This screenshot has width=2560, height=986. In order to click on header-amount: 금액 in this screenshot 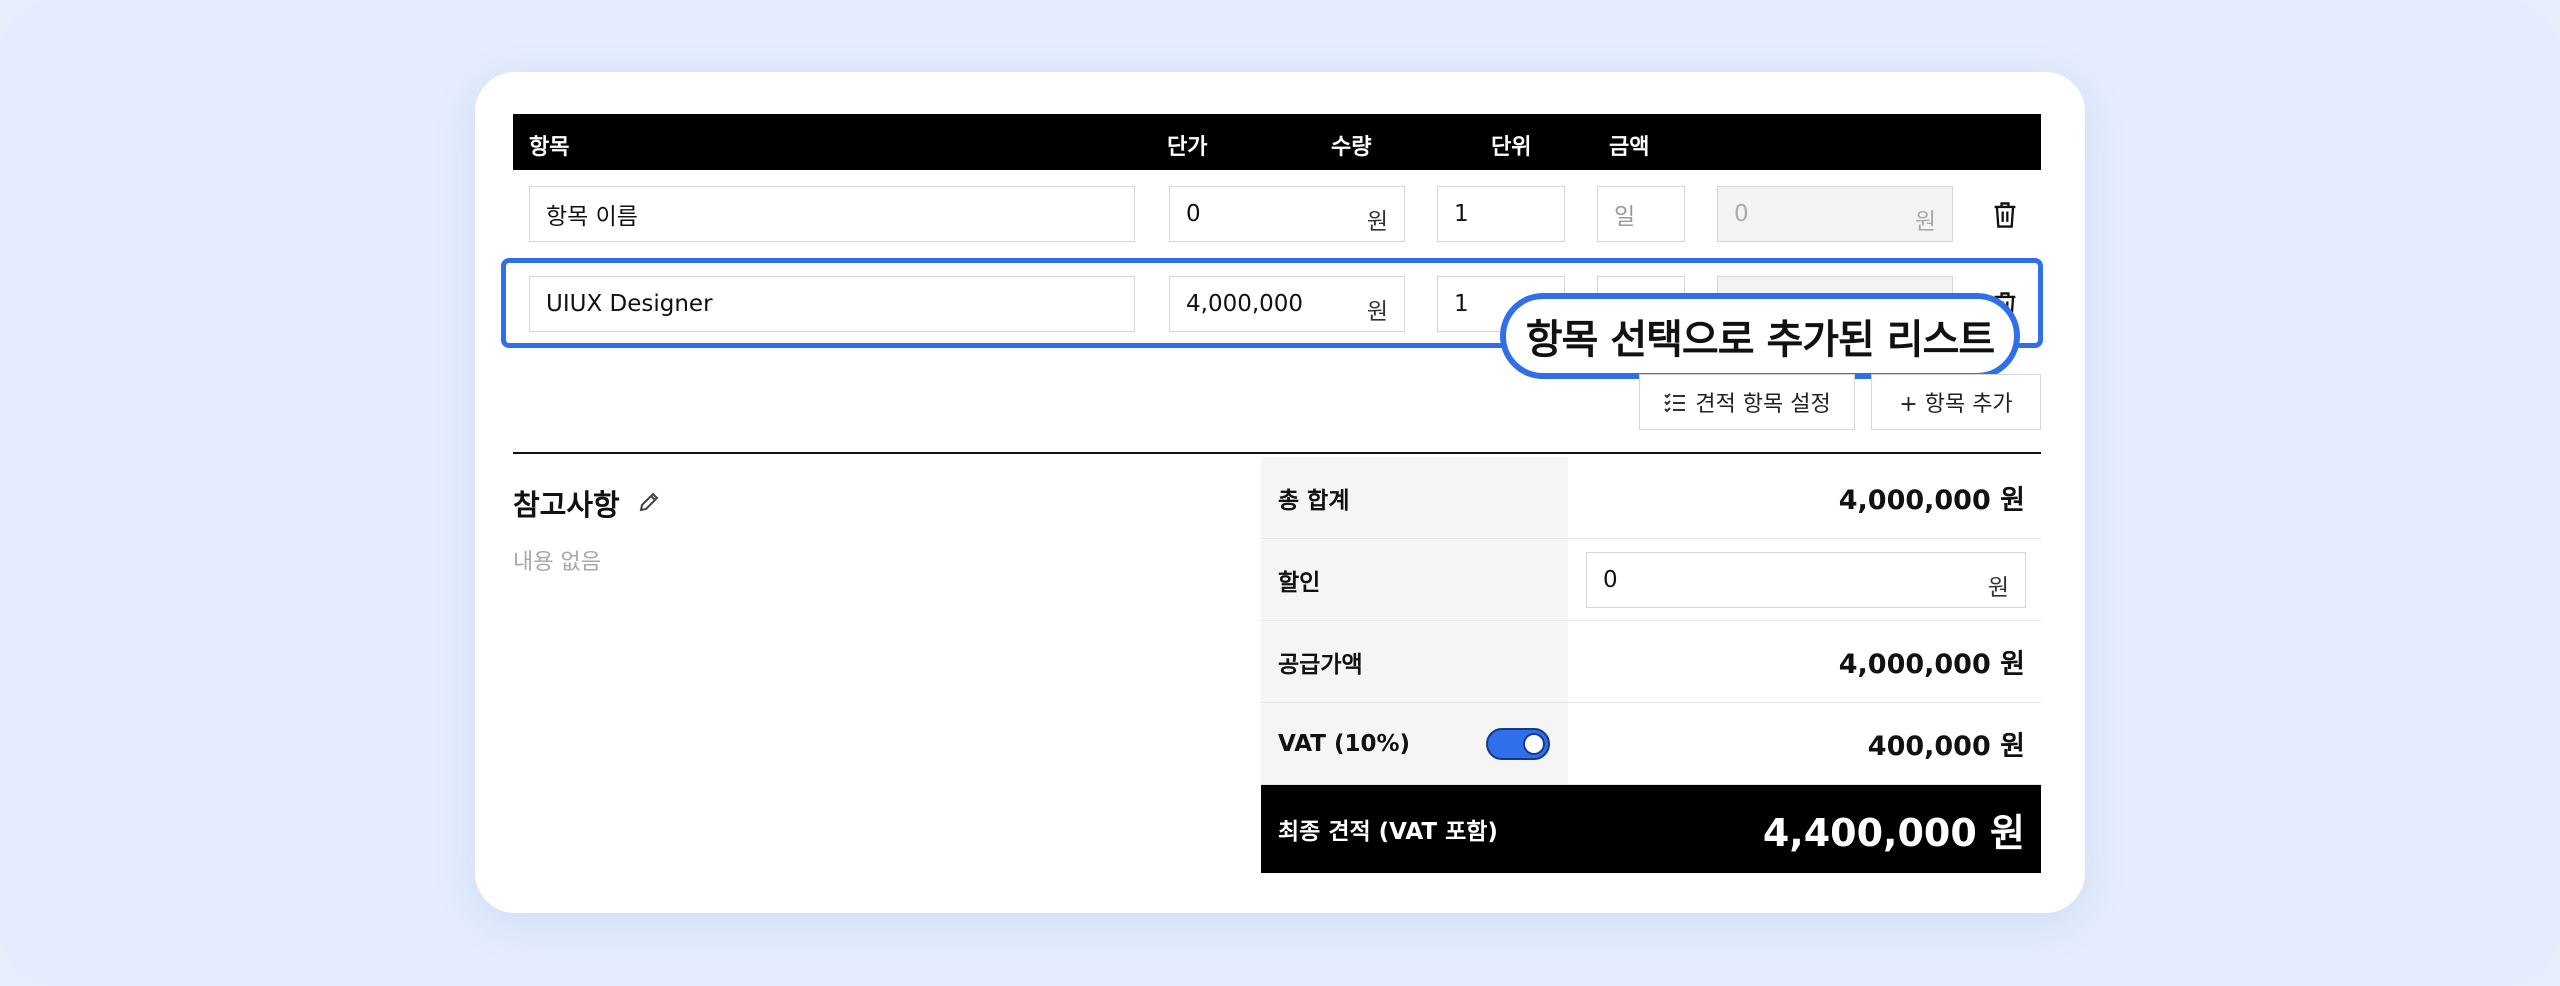, I will do `click(1629, 147)`.